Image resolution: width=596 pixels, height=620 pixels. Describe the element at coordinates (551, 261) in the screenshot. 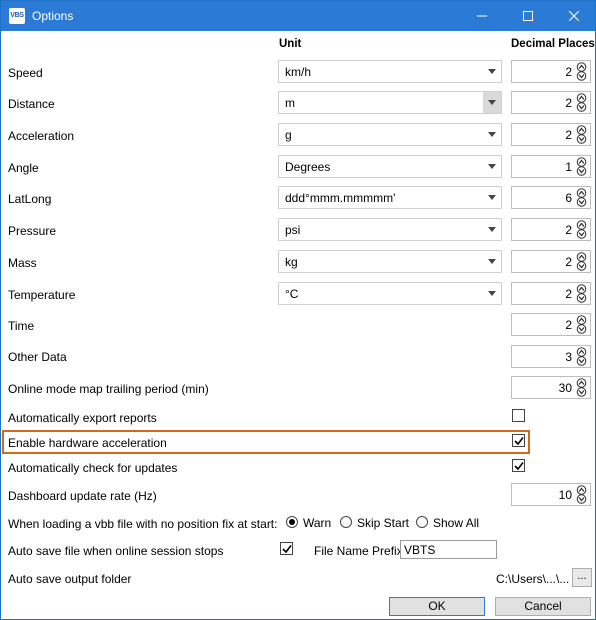

I see `mass-decimals-spinner: 2` at that location.